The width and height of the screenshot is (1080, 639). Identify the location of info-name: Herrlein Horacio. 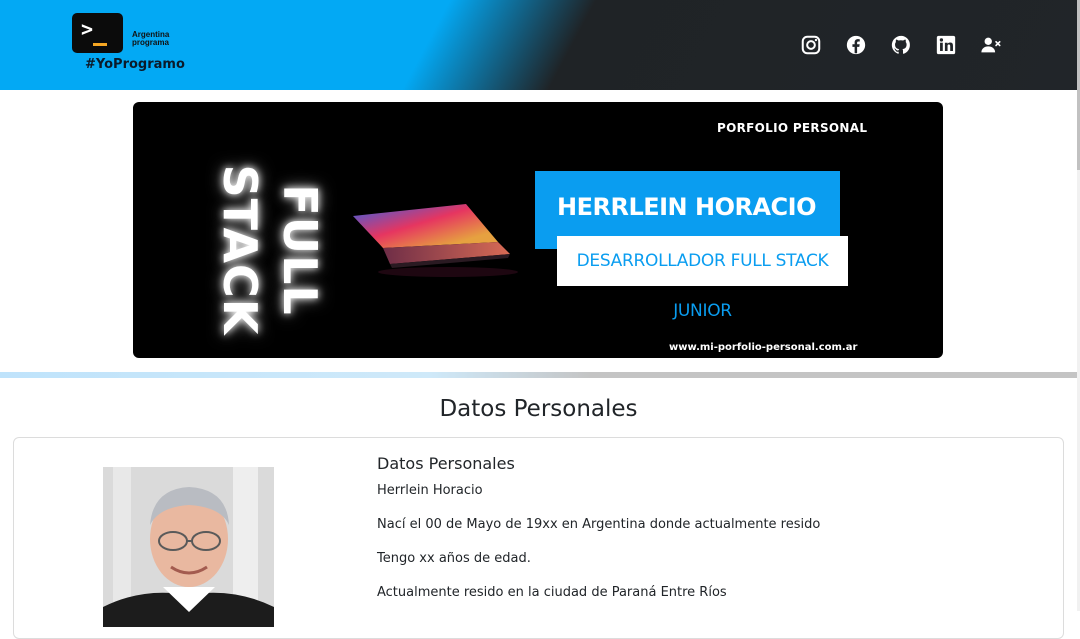
(430, 490).